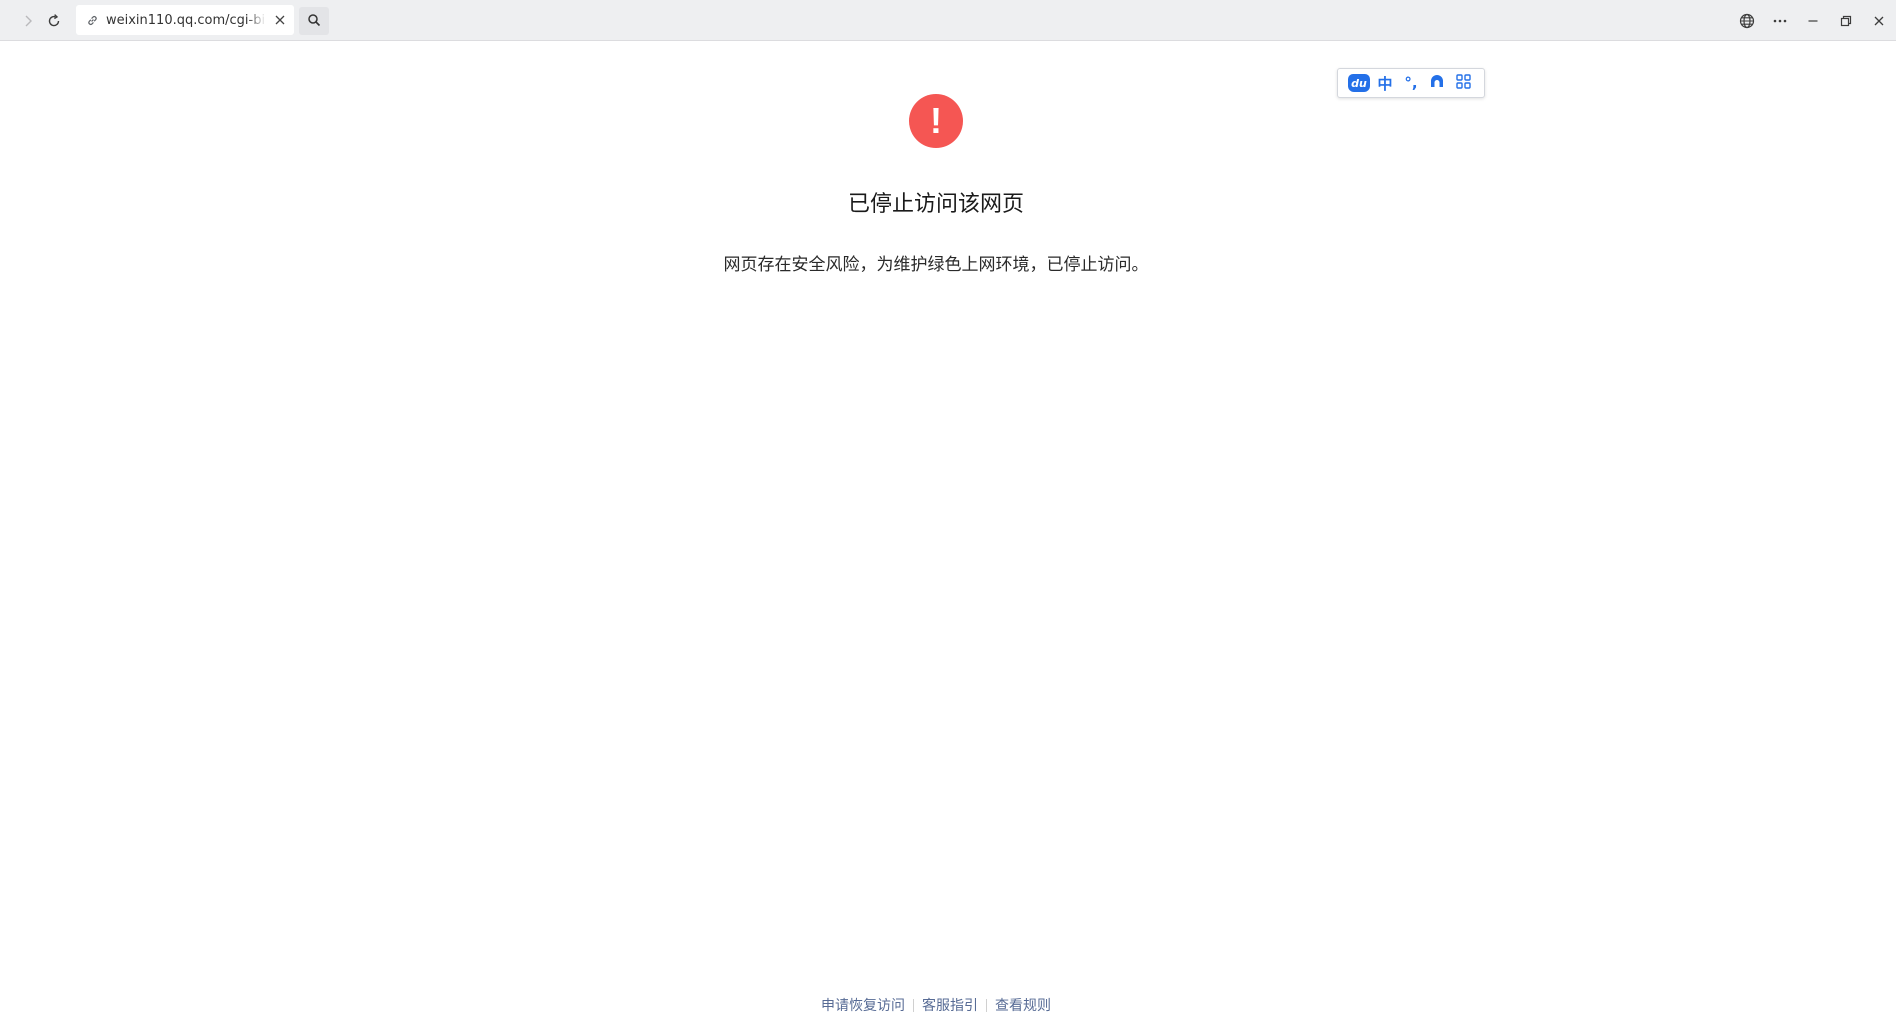 The width and height of the screenshot is (1896, 1029). Describe the element at coordinates (92, 20) in the screenshot. I see `link-icon` at that location.